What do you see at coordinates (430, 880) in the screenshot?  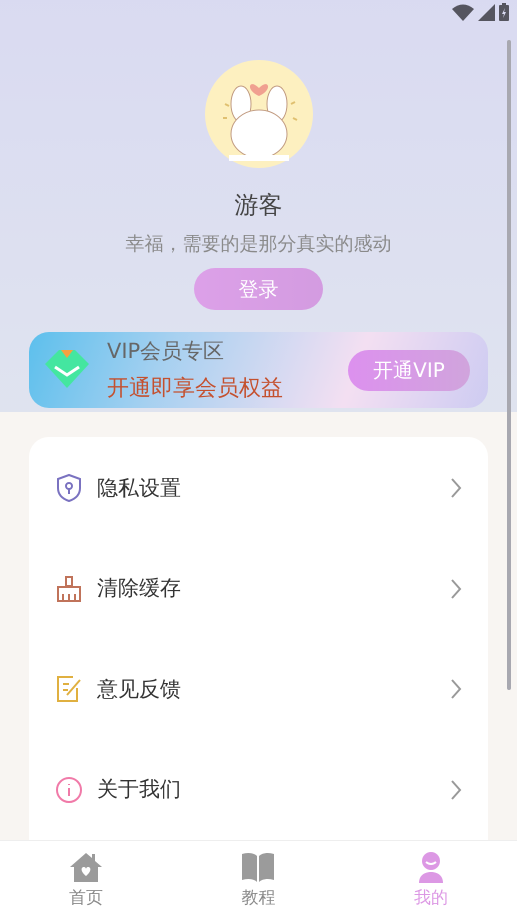 I see `tab: 我的` at bounding box center [430, 880].